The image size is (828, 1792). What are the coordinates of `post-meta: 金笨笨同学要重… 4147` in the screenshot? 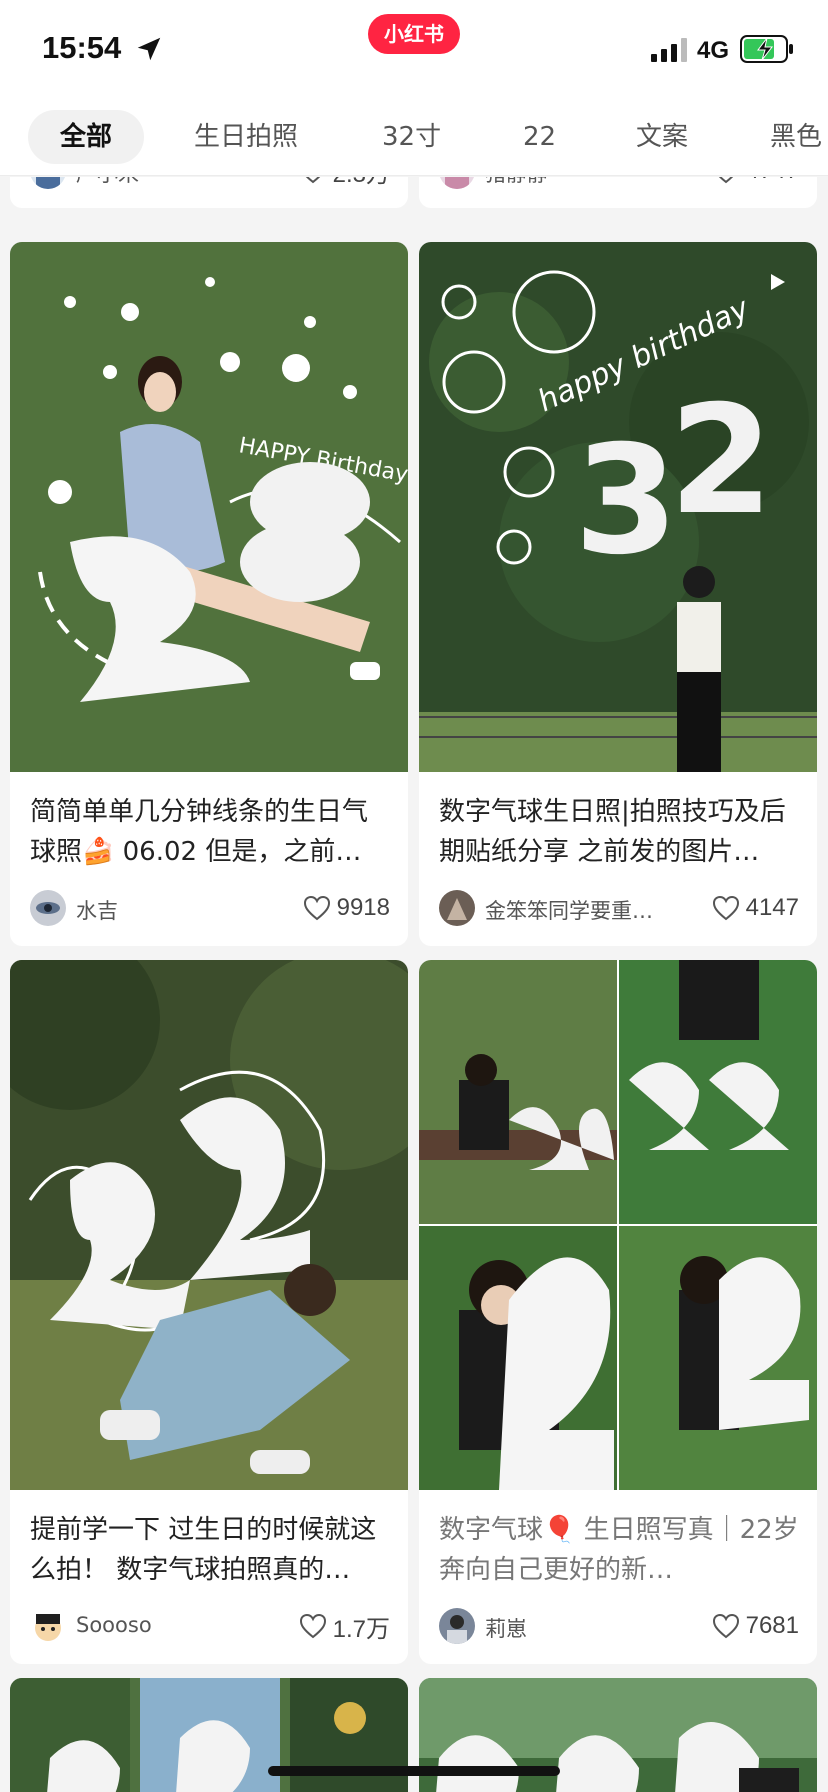 It's located at (619, 908).